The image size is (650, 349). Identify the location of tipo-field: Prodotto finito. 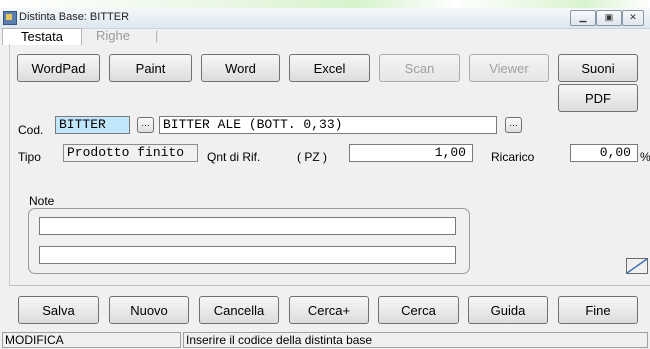
(130, 153).